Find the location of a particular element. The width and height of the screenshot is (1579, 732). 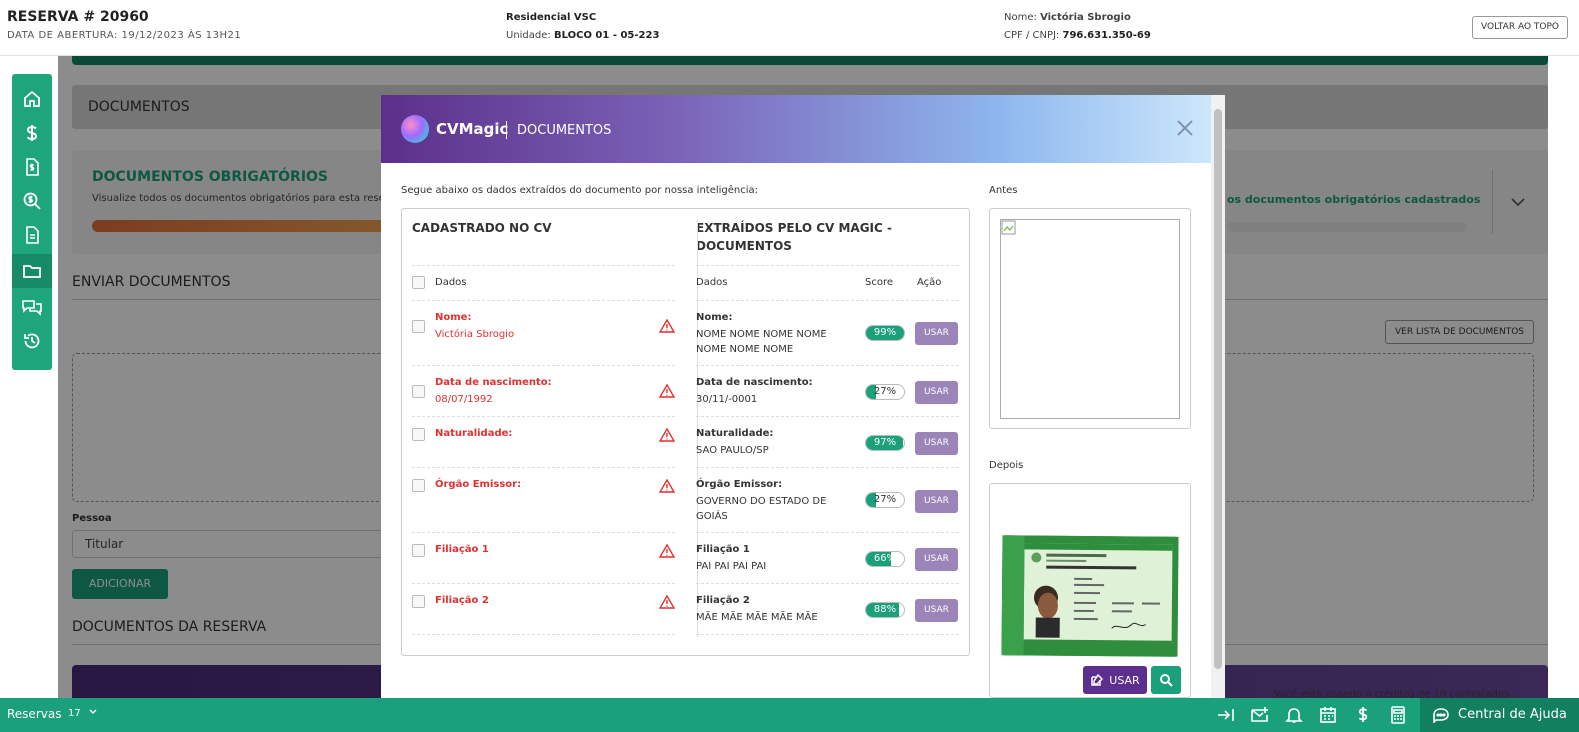

ext-label: Data de nascimento: is located at coordinates (754, 382).